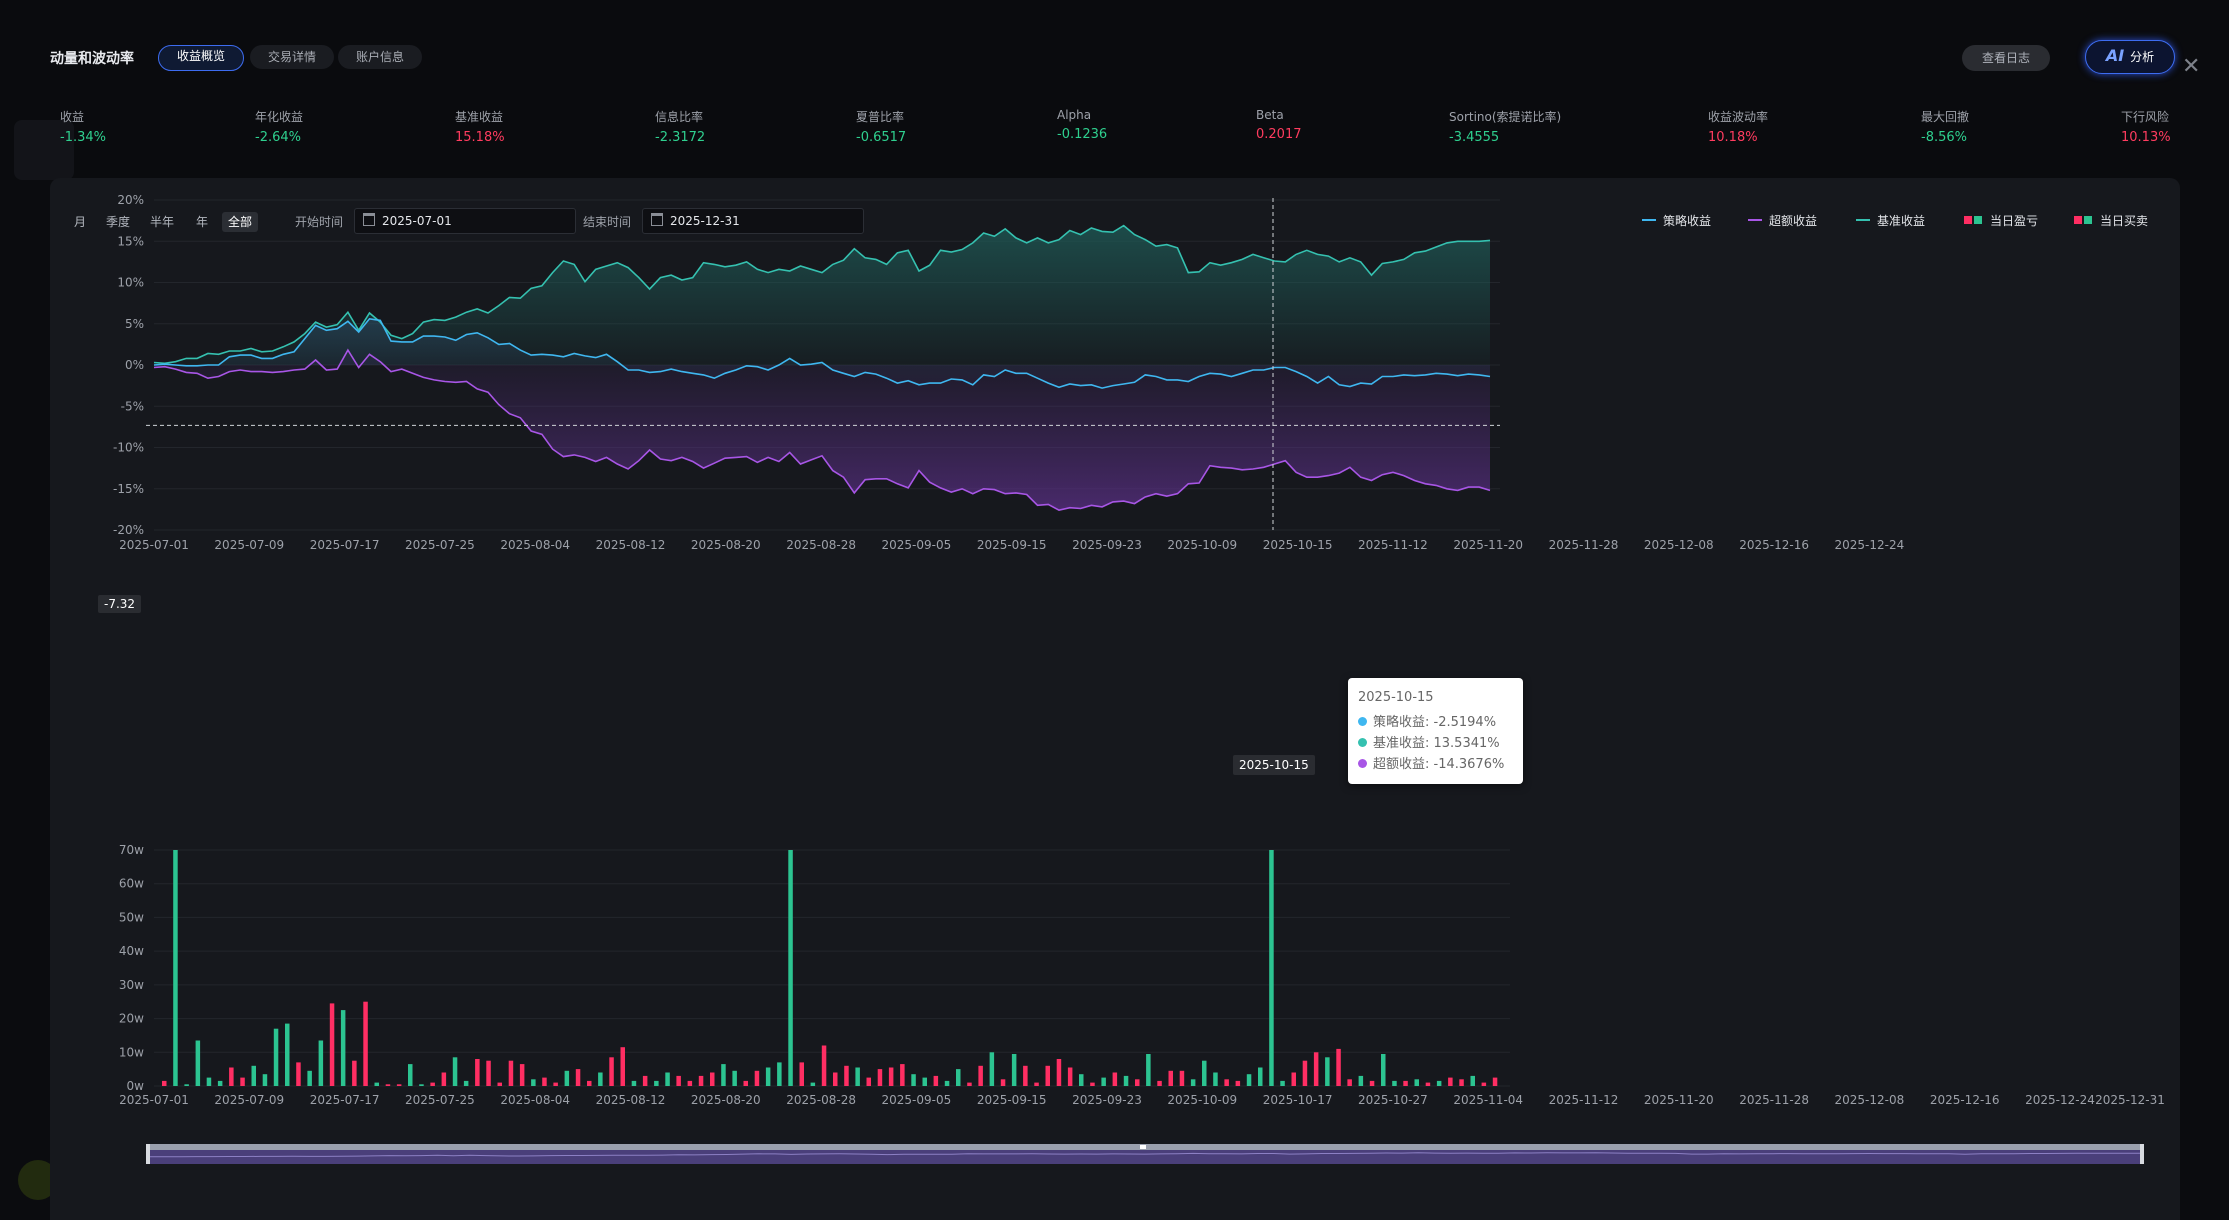 Image resolution: width=2229 pixels, height=1220 pixels. What do you see at coordinates (148, 1154) in the screenshot?
I see `zoom-handle-left` at bounding box center [148, 1154].